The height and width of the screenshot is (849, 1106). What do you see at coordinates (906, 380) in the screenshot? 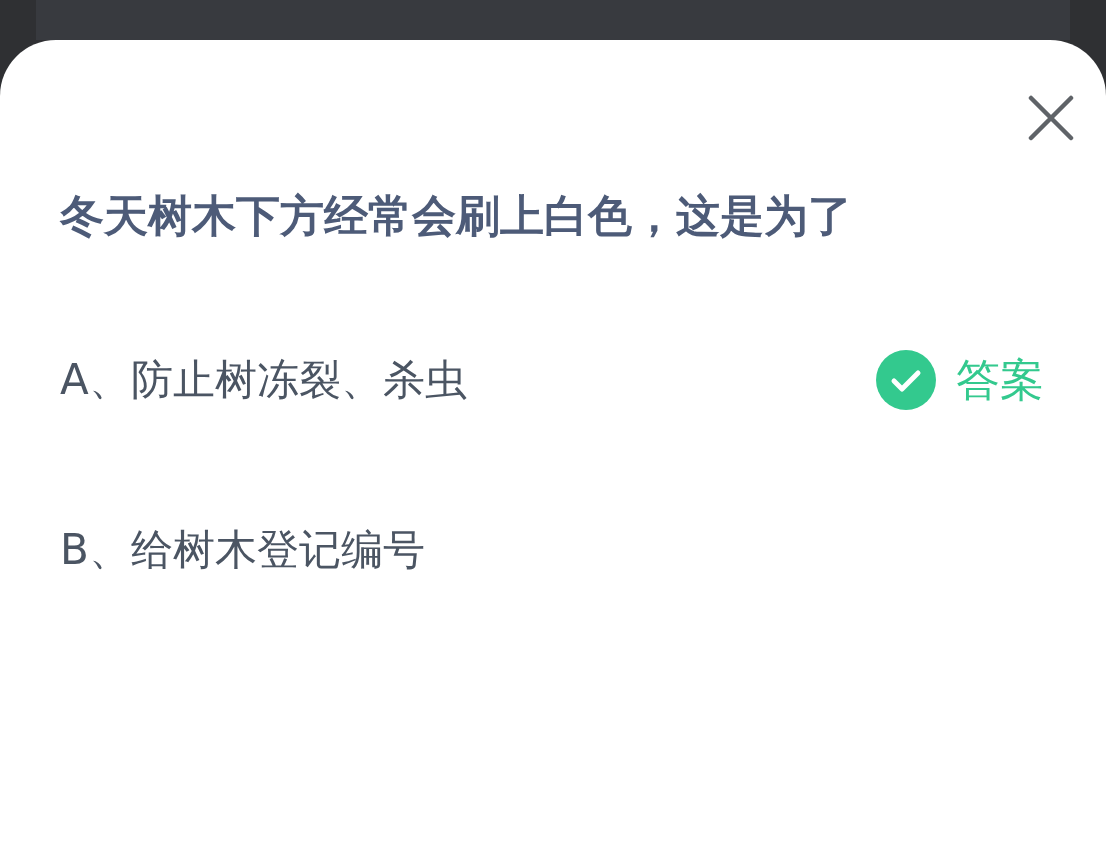
I see `check-circle-icon` at bounding box center [906, 380].